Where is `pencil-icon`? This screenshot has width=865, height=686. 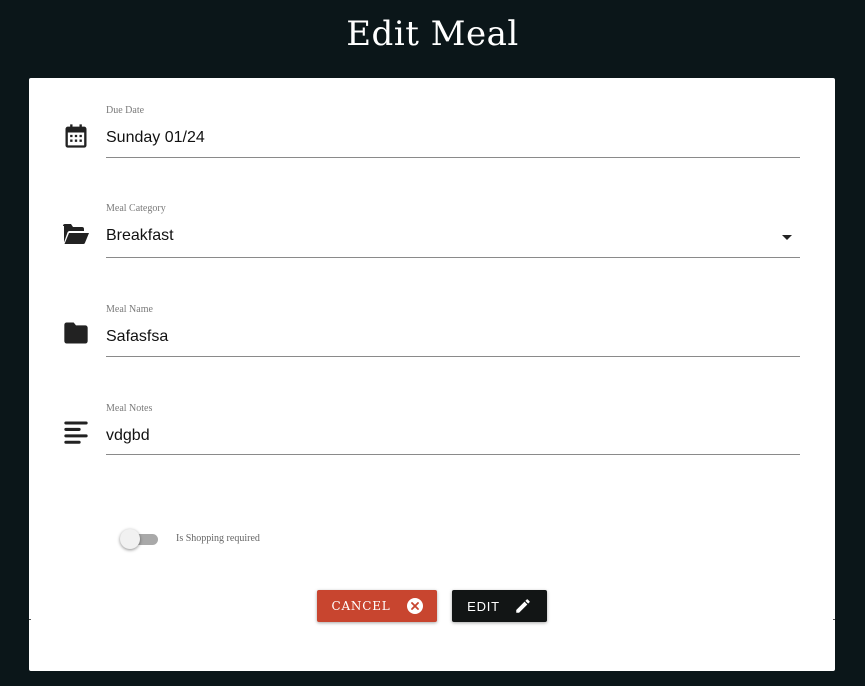 pencil-icon is located at coordinates (523, 606).